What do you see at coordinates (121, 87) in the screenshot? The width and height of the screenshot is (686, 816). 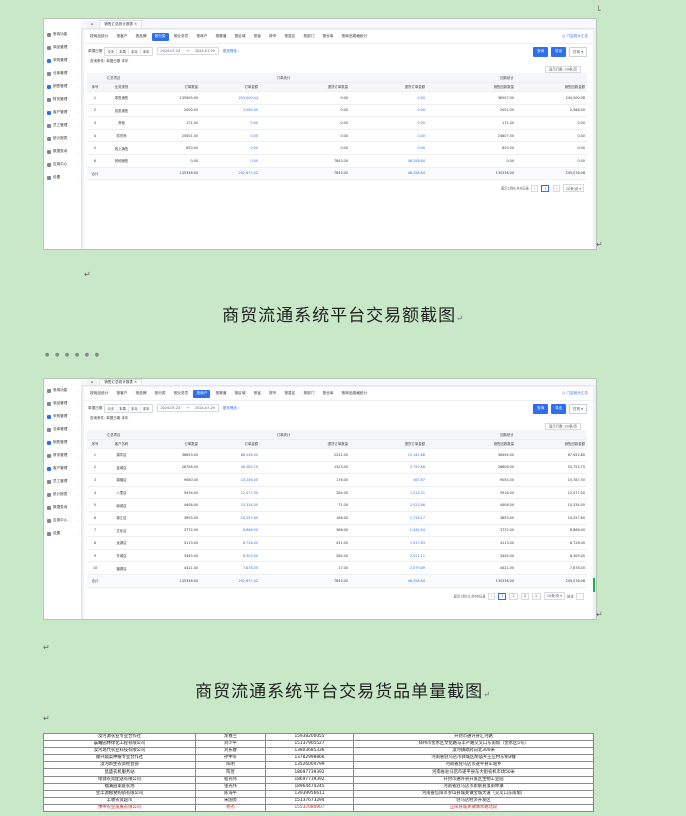 I see `column-header: 业务类别` at bounding box center [121, 87].